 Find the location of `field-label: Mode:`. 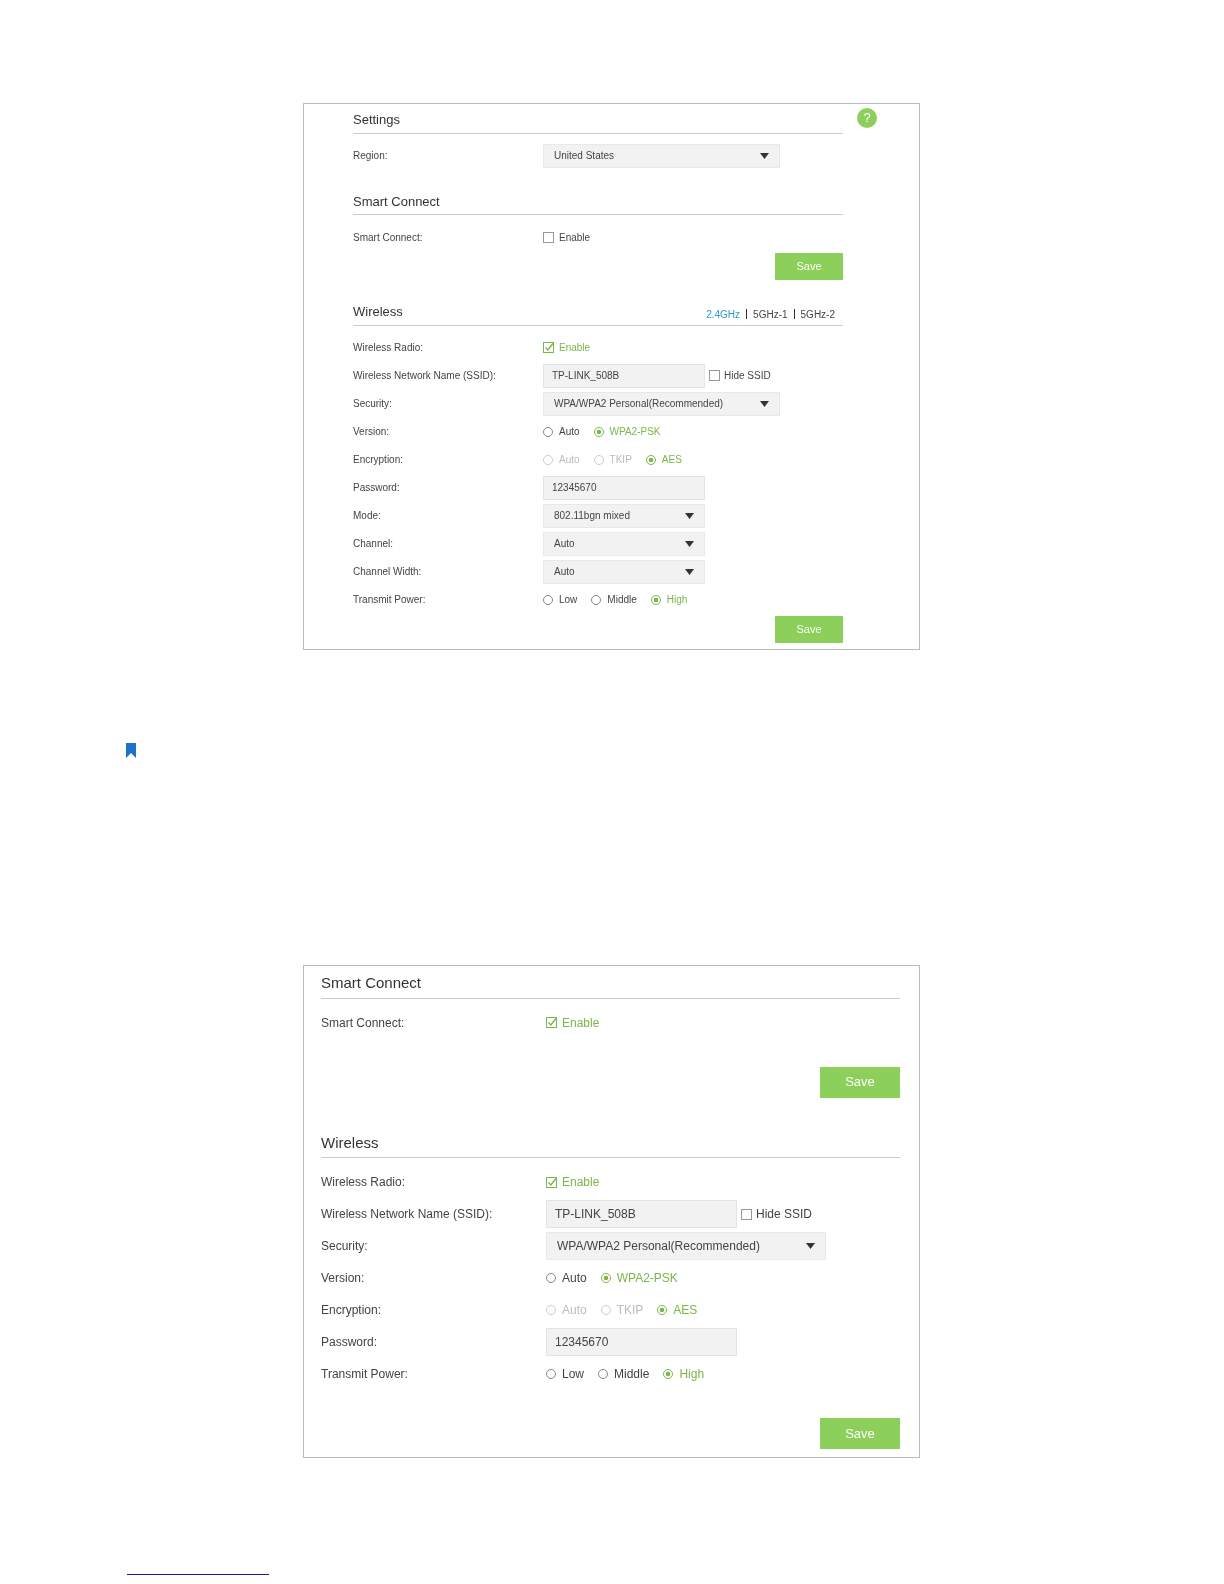

field-label: Mode: is located at coordinates (367, 516).